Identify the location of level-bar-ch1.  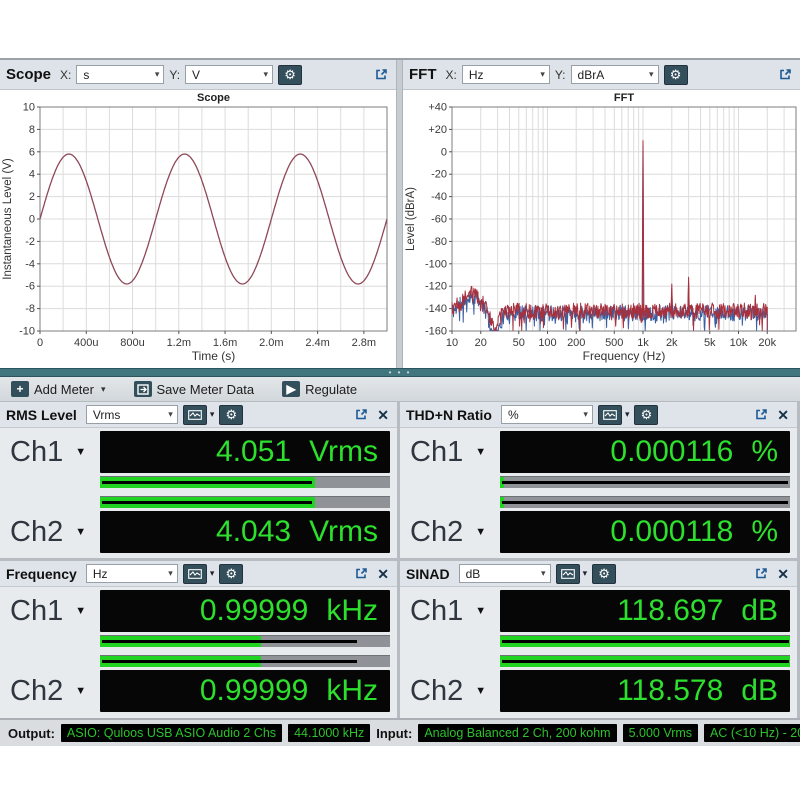
(645, 482).